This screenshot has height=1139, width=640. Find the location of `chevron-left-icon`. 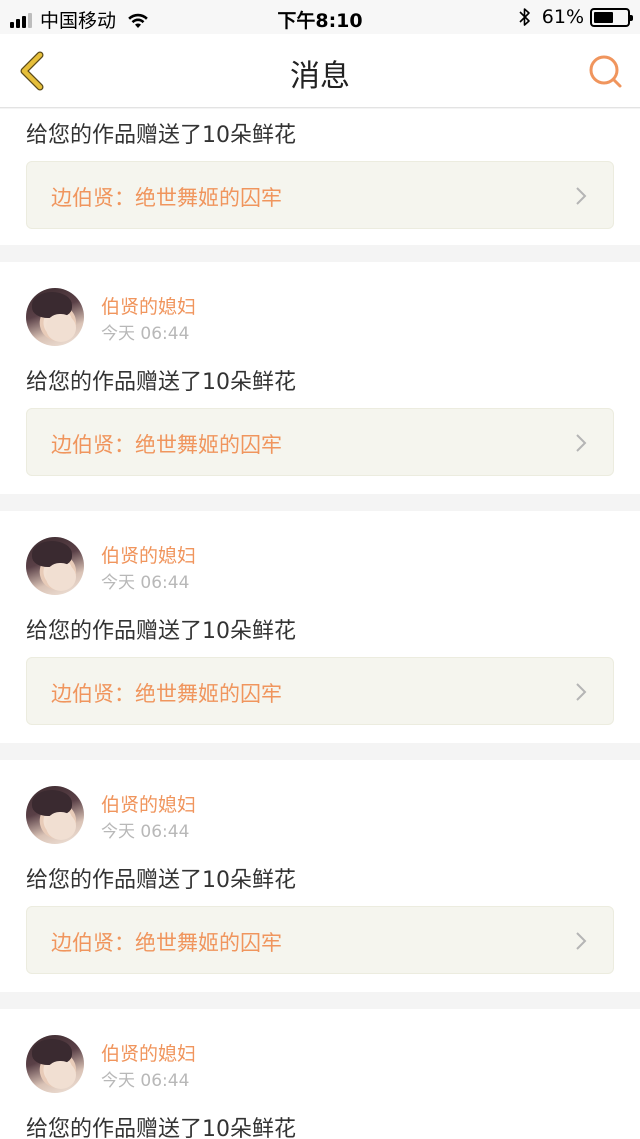

chevron-left-icon is located at coordinates (32, 71).